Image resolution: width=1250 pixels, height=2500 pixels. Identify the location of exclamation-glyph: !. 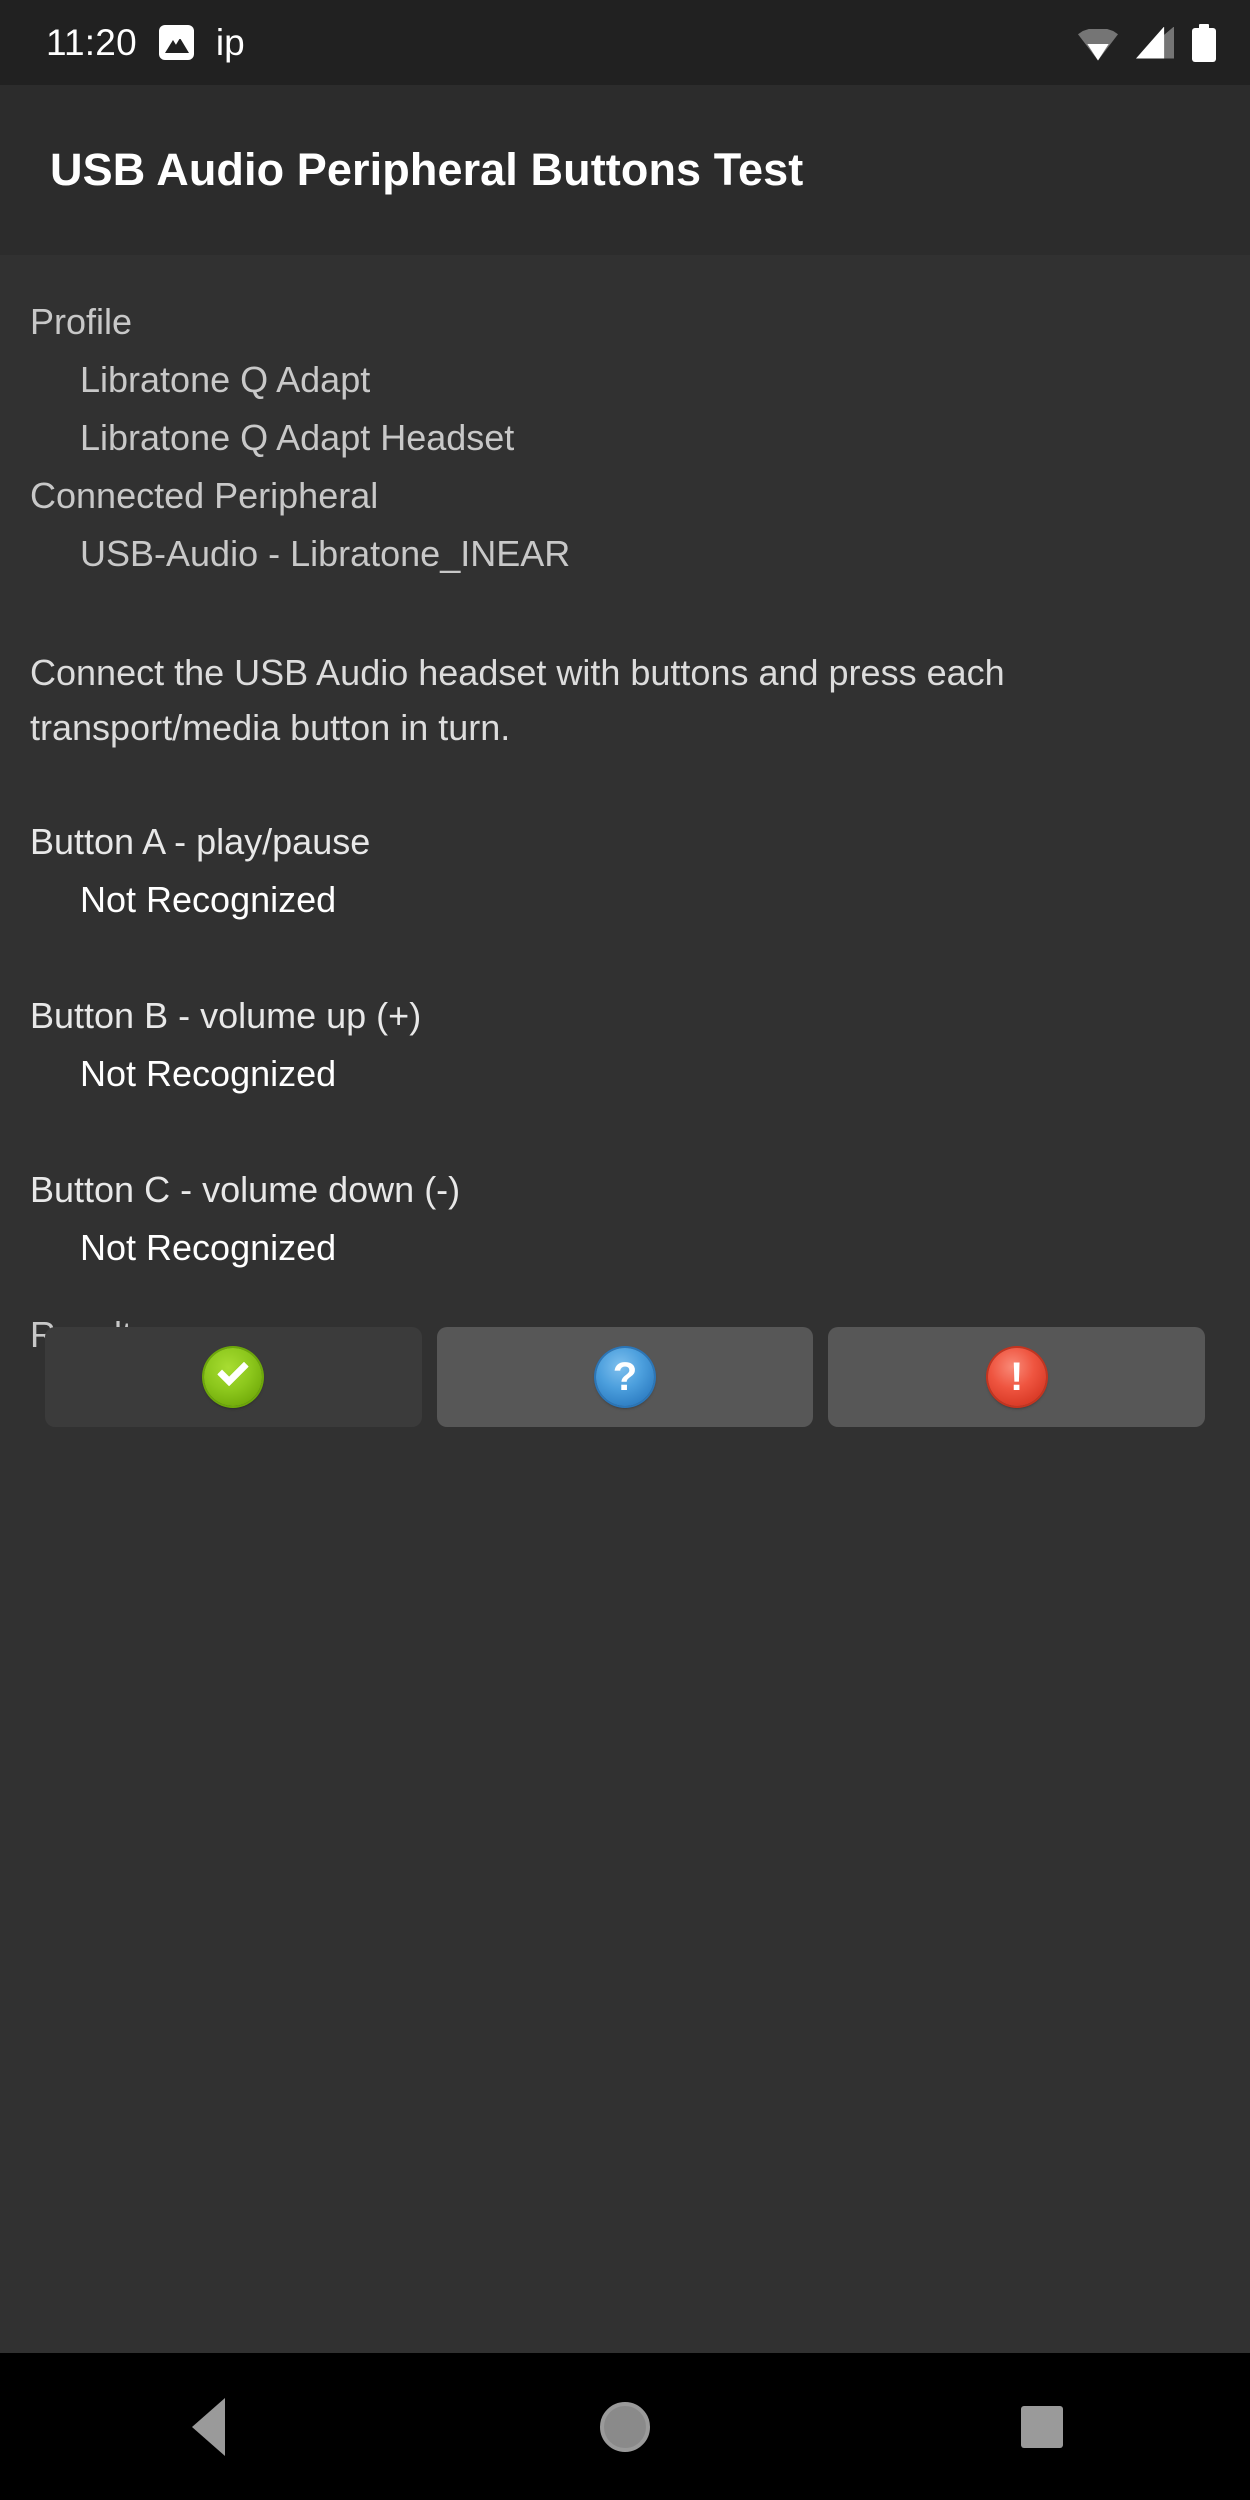
(1017, 1377).